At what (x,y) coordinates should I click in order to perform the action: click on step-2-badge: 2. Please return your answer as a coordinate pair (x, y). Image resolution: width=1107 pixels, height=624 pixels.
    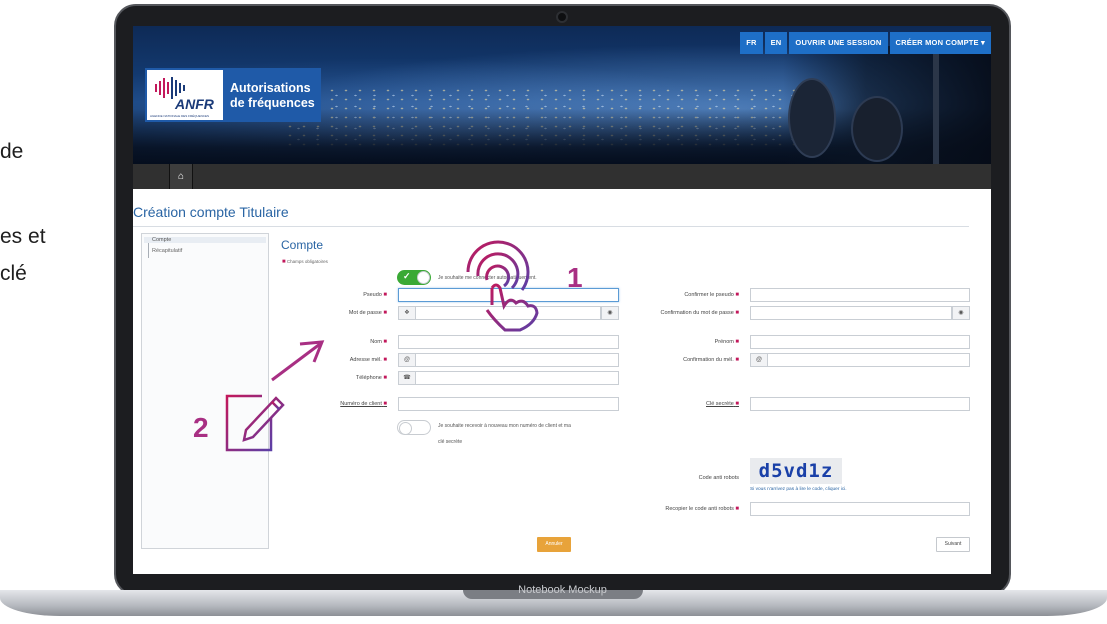
    Looking at the image, I should click on (201, 427).